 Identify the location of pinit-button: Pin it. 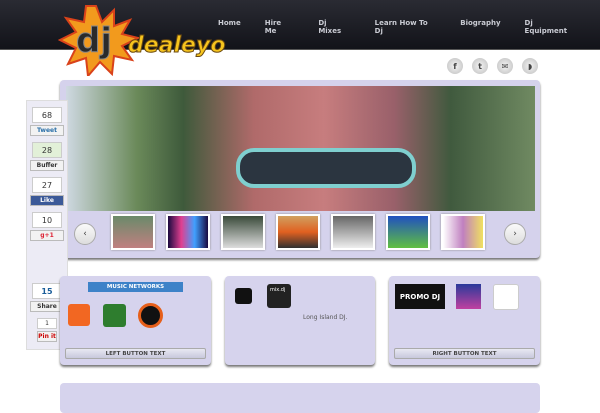
(47, 336).